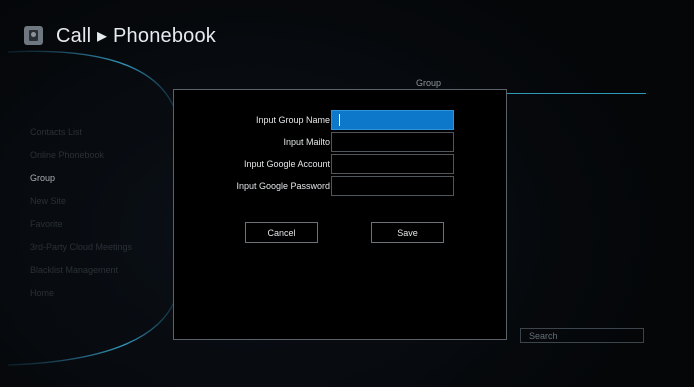 The image size is (694, 387). What do you see at coordinates (582, 335) in the screenshot?
I see `search-input: Search` at bounding box center [582, 335].